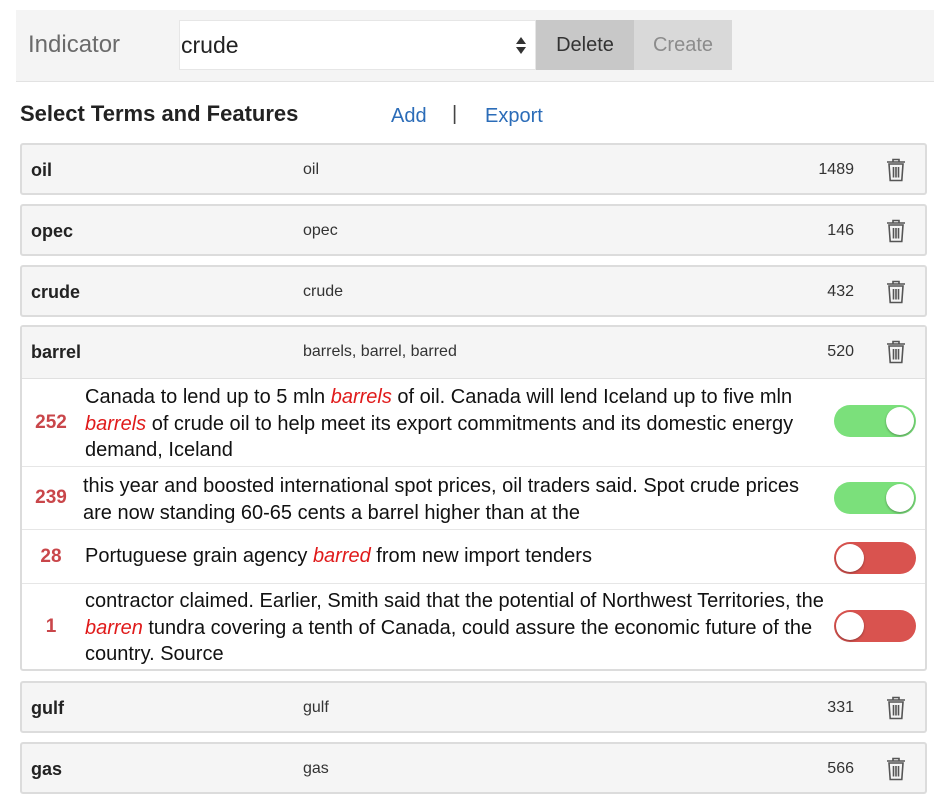 The height and width of the screenshot is (800, 934). What do you see at coordinates (316, 768) in the screenshot?
I see `term-features: gas` at bounding box center [316, 768].